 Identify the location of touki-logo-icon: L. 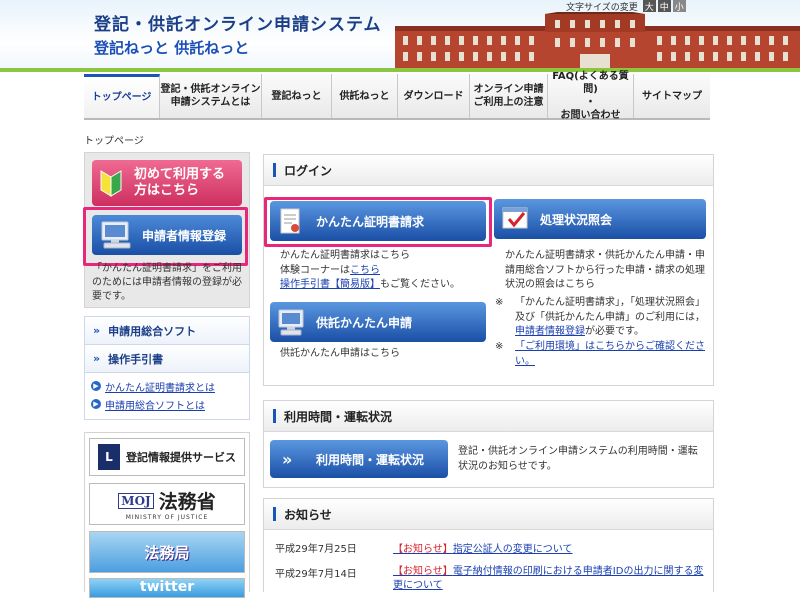
(109, 457).